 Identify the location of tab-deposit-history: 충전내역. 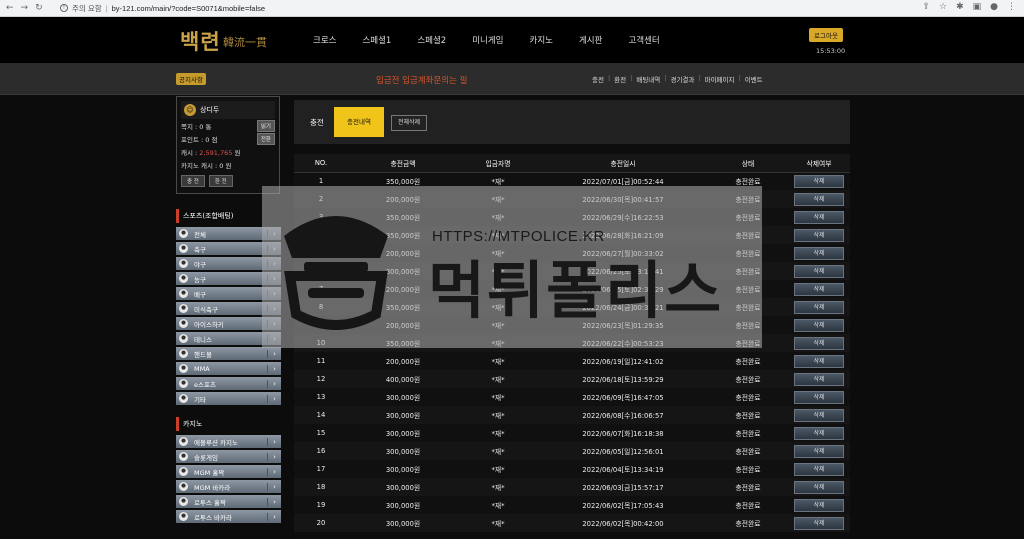
(359, 122).